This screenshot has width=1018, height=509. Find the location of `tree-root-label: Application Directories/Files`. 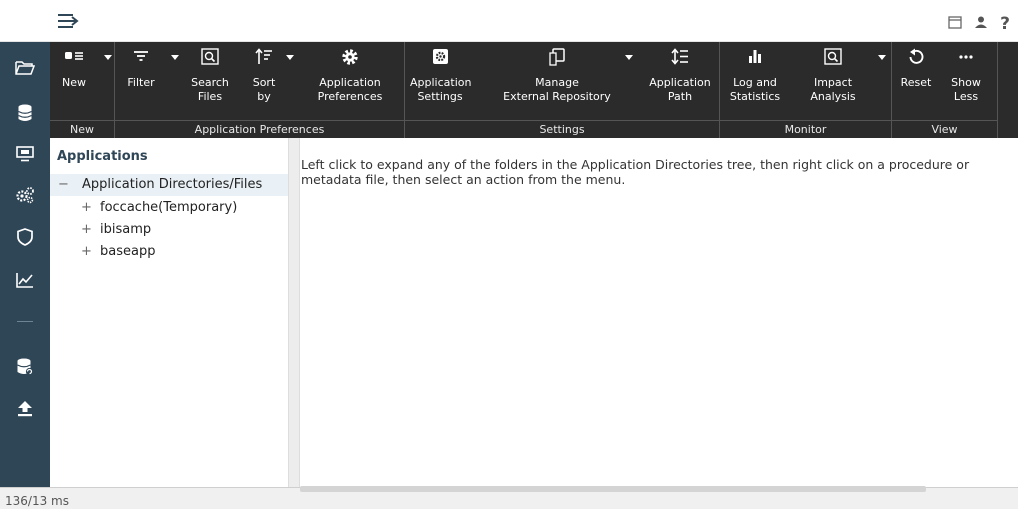

tree-root-label: Application Directories/Files is located at coordinates (172, 184).